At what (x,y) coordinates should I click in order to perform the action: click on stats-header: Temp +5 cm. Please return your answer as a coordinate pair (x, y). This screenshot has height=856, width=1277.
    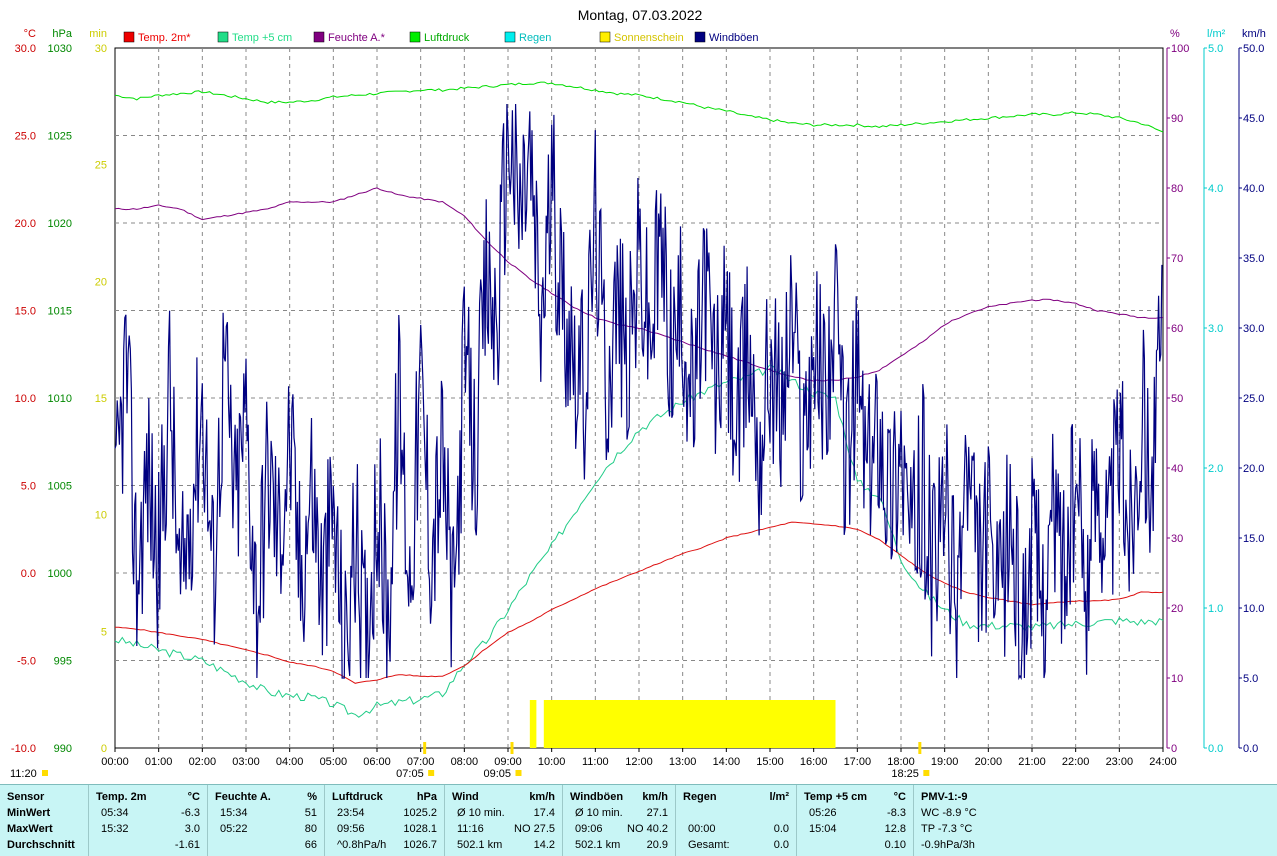
    Looking at the image, I should click on (836, 797).